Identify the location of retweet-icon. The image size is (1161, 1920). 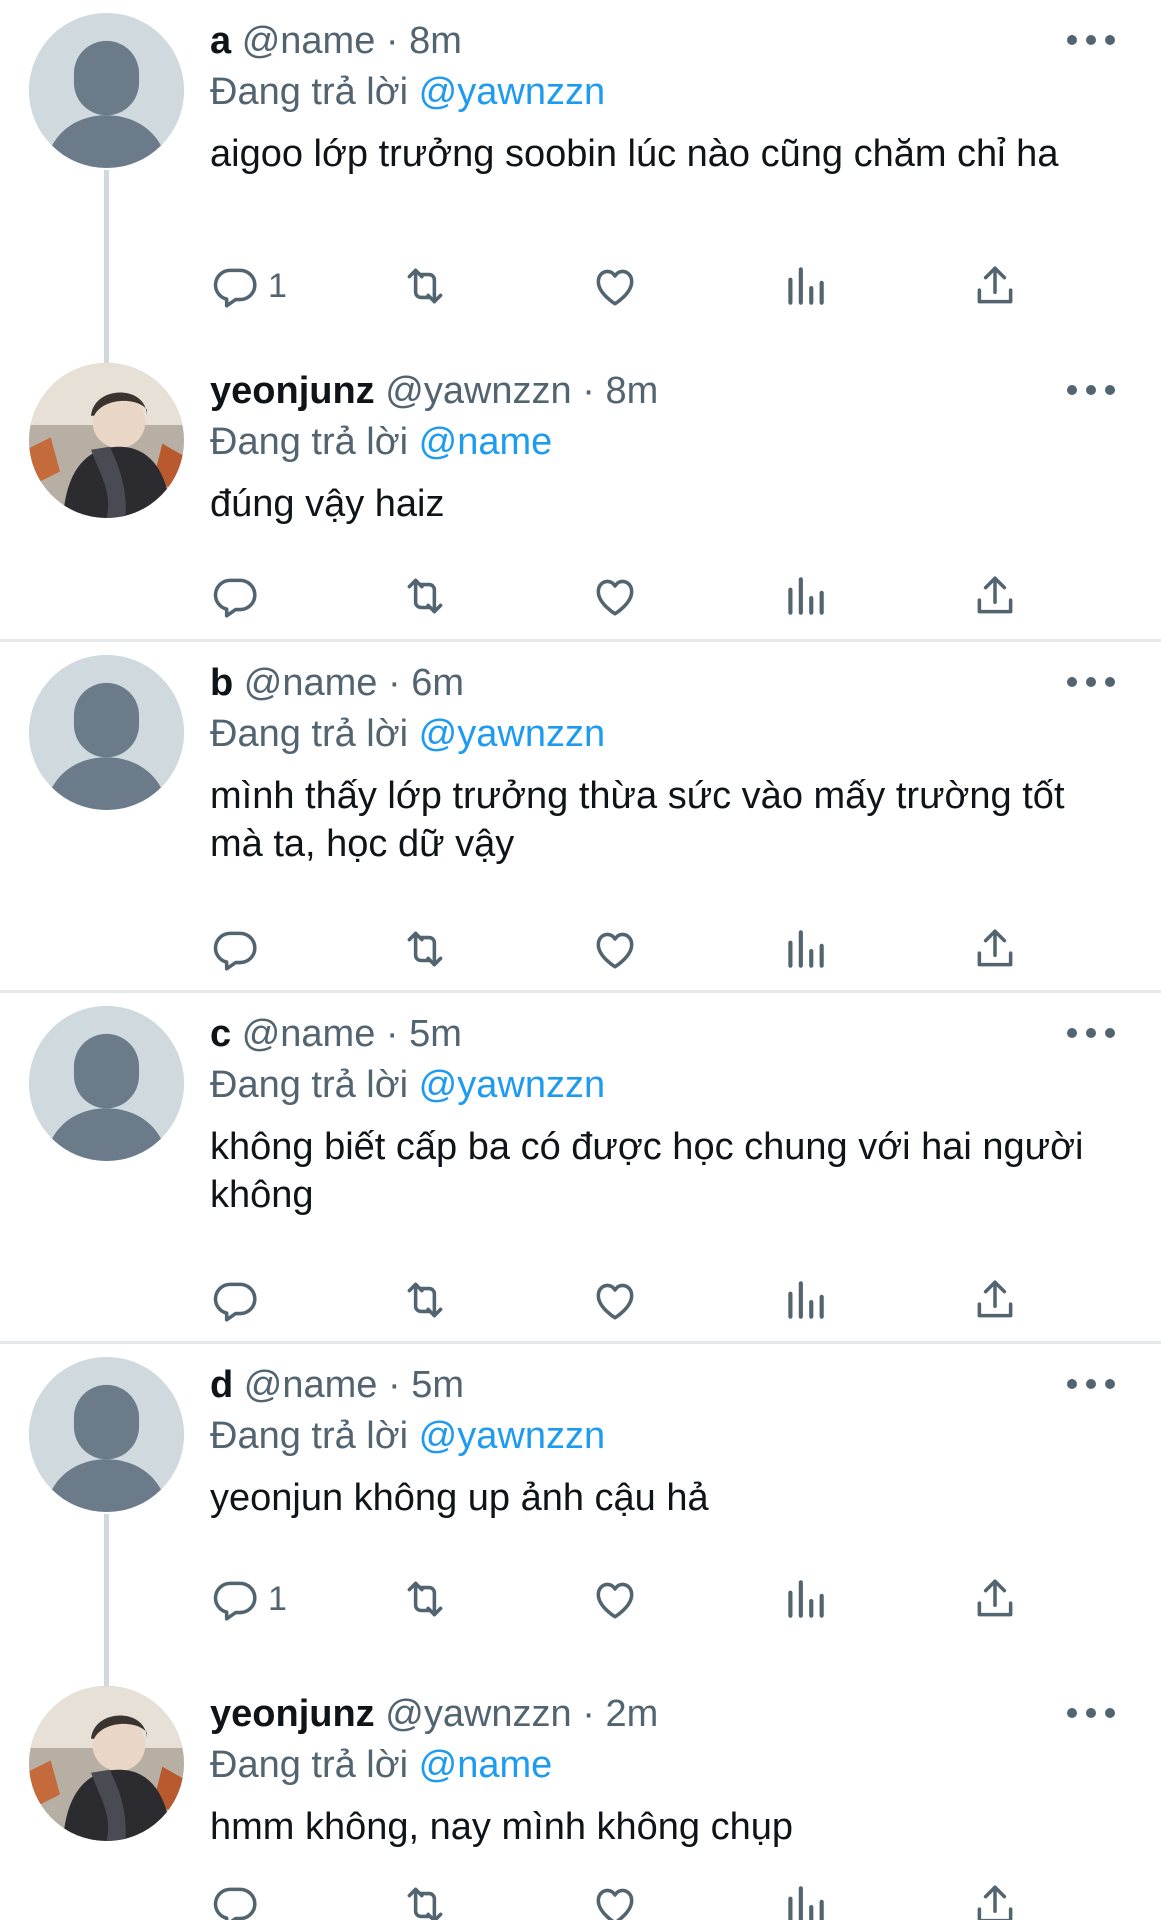
(425, 1300).